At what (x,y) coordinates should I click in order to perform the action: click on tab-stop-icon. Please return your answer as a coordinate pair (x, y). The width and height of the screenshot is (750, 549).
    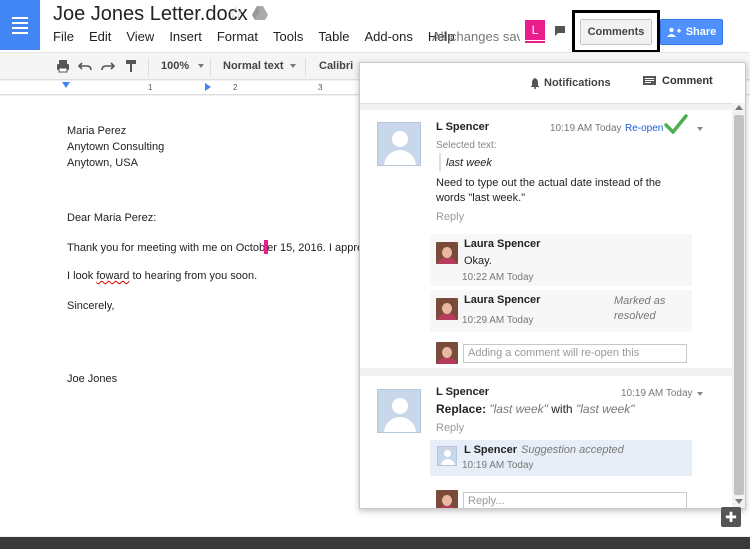
    Looking at the image, I should click on (208, 87).